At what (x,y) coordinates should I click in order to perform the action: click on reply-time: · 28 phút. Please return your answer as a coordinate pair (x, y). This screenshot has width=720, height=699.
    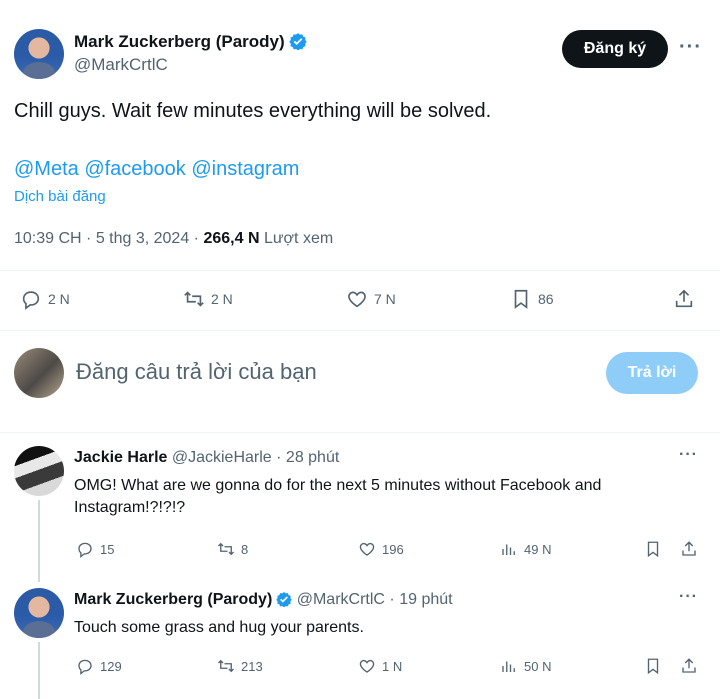
    Looking at the image, I should click on (307, 457).